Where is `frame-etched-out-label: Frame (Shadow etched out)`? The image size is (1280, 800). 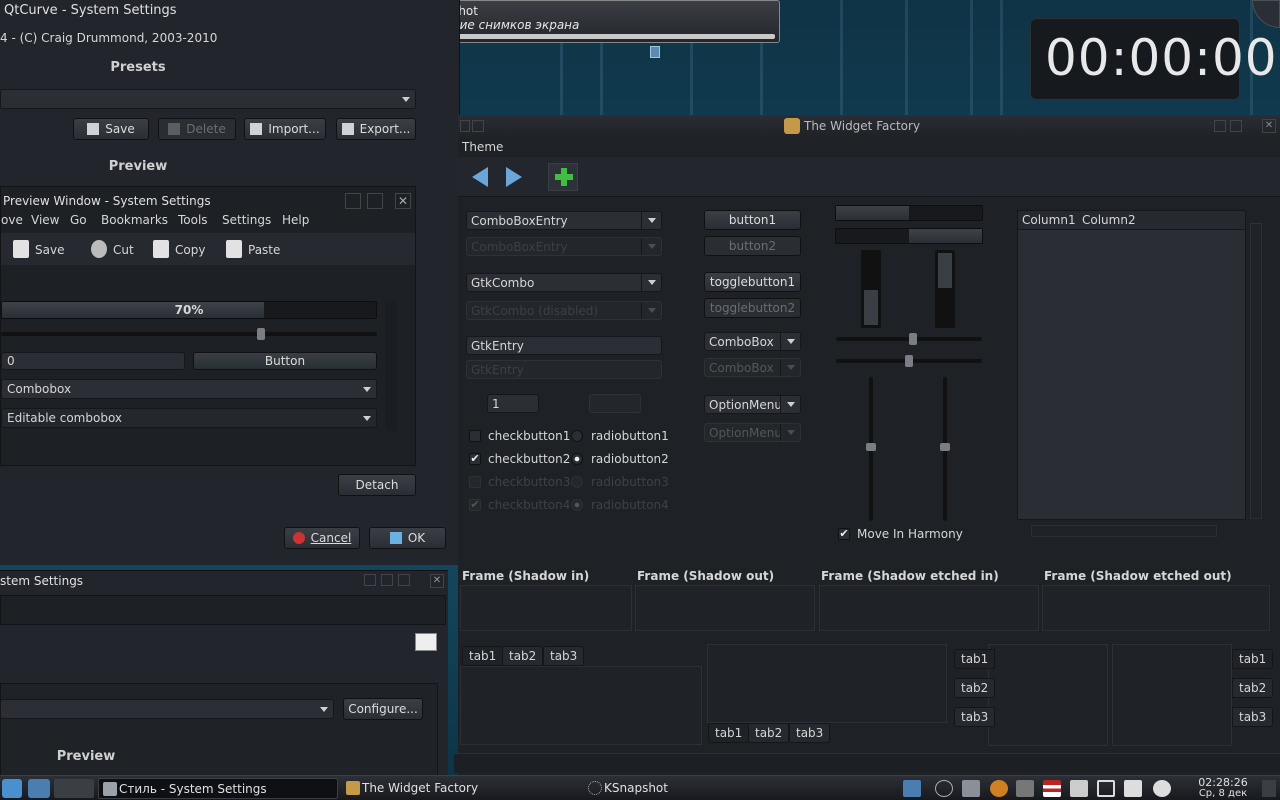 frame-etched-out-label: Frame (Shadow etched out) is located at coordinates (1138, 576).